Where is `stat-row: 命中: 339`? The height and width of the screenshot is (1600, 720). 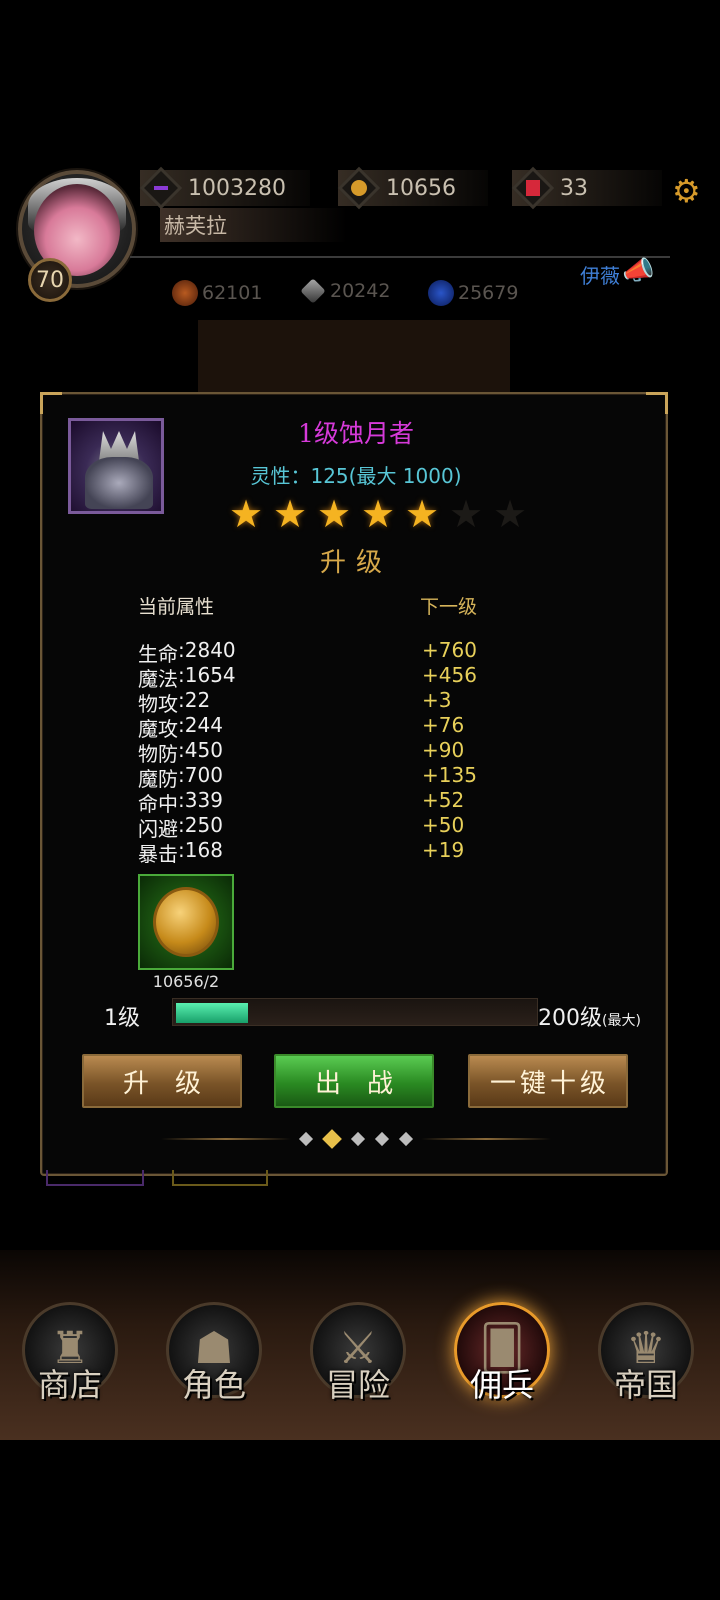
stat-row: 命中: 339 is located at coordinates (187, 802).